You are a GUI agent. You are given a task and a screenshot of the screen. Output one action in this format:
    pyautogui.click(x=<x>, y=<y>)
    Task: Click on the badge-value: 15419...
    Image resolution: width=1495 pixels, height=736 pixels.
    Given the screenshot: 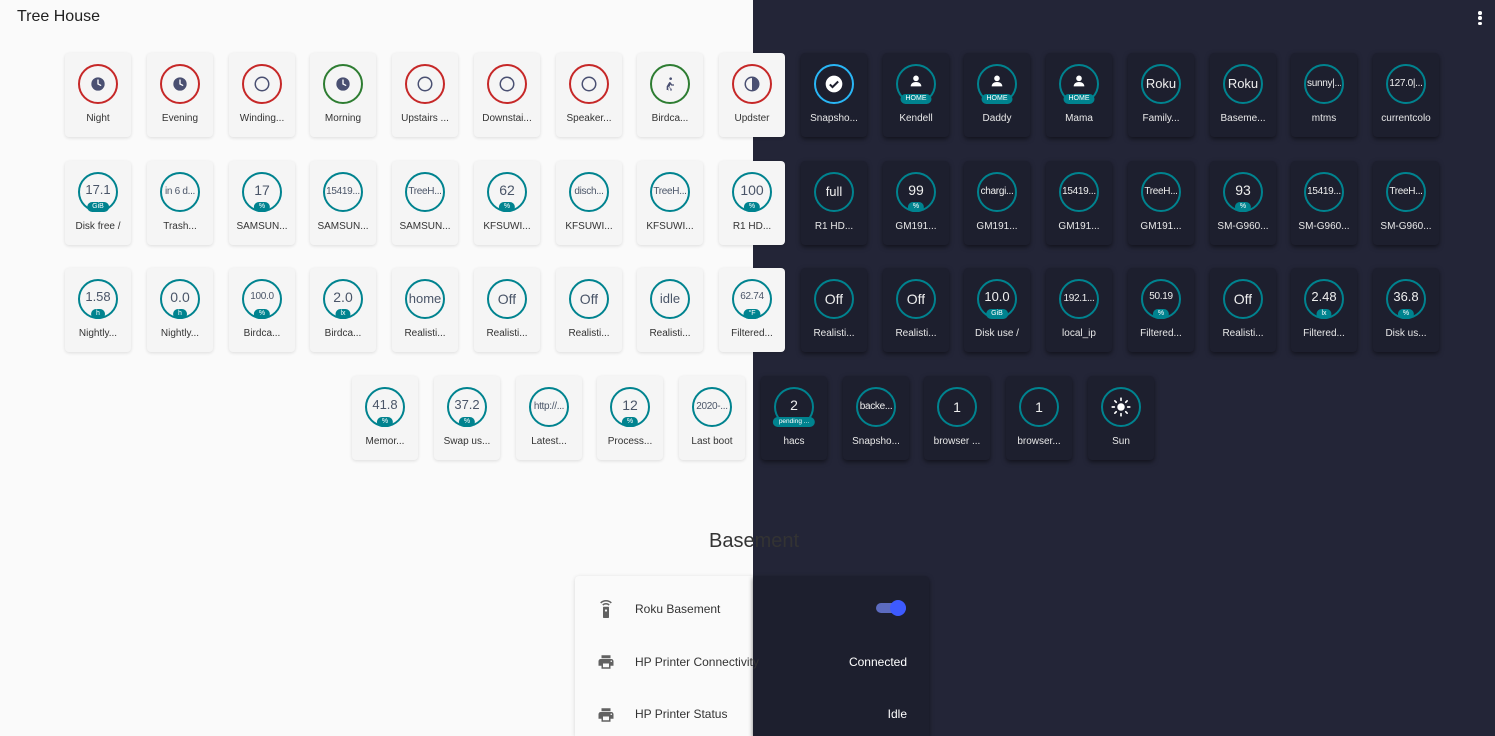 What is the action you would take?
    pyautogui.click(x=343, y=191)
    